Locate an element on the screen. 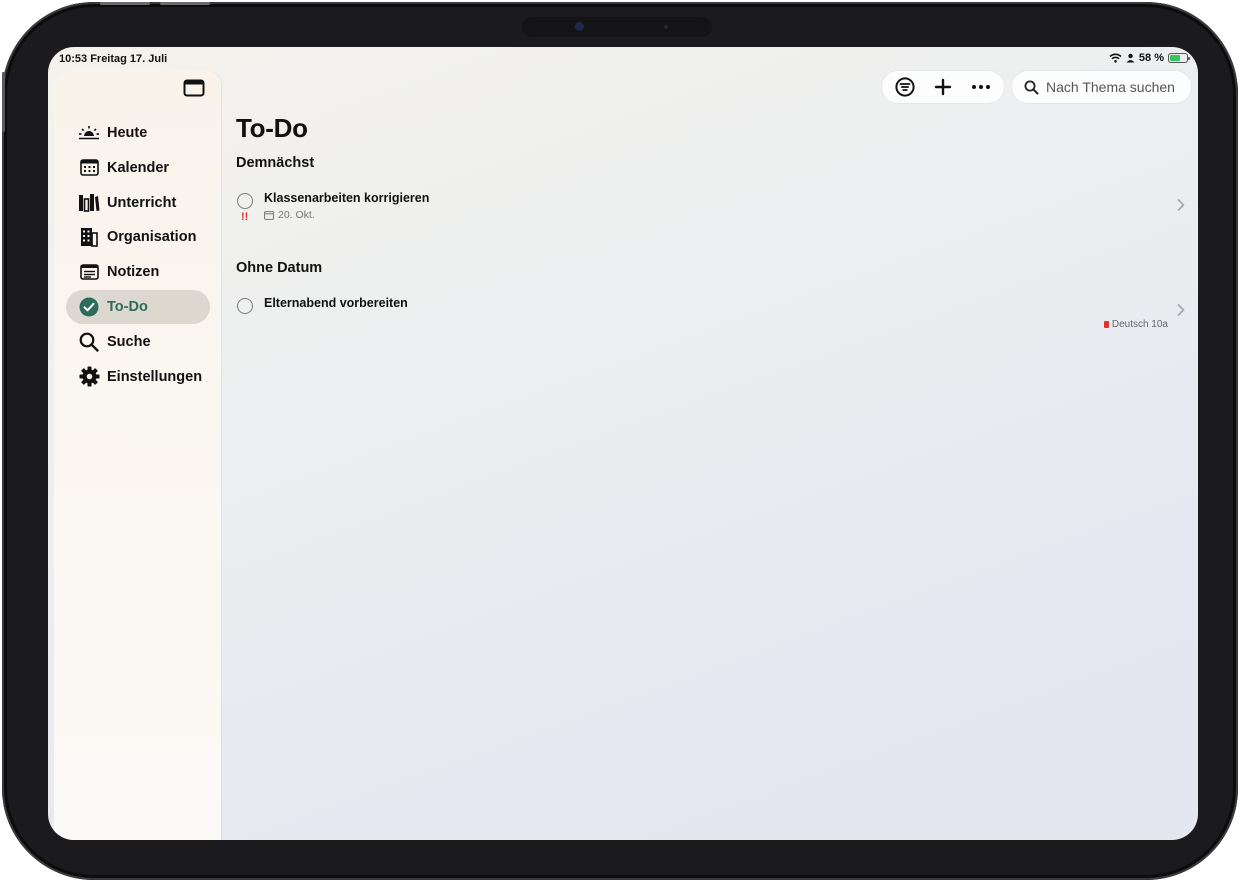 The height and width of the screenshot is (882, 1240). status-bar: 10:53 Freitag 17. Juli 58 % is located at coordinates (623, 58).